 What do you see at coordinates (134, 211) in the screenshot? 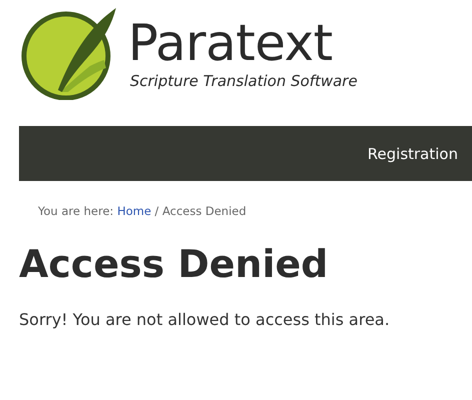
I see `breadcrumb-link: Home` at bounding box center [134, 211].